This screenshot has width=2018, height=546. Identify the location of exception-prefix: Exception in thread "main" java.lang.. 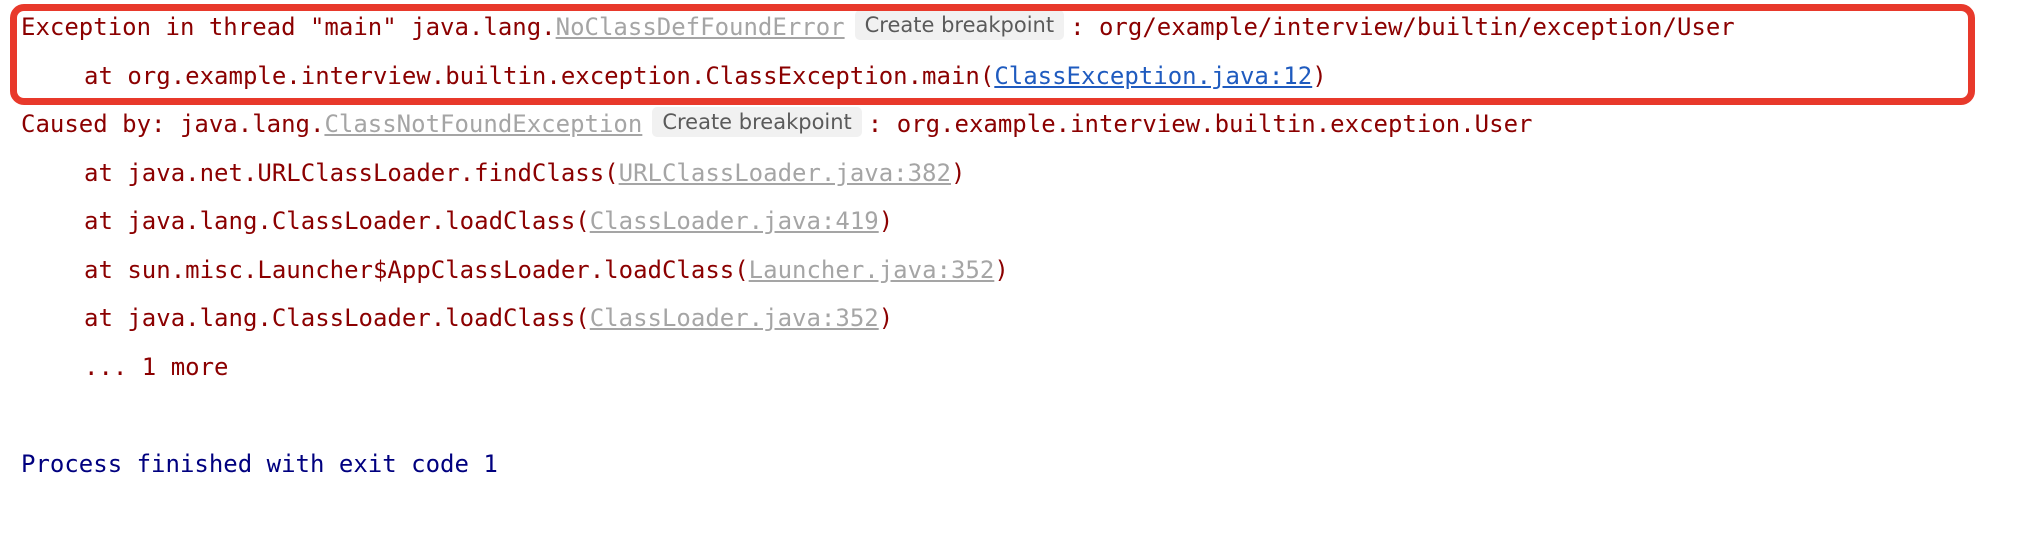
(288, 27).